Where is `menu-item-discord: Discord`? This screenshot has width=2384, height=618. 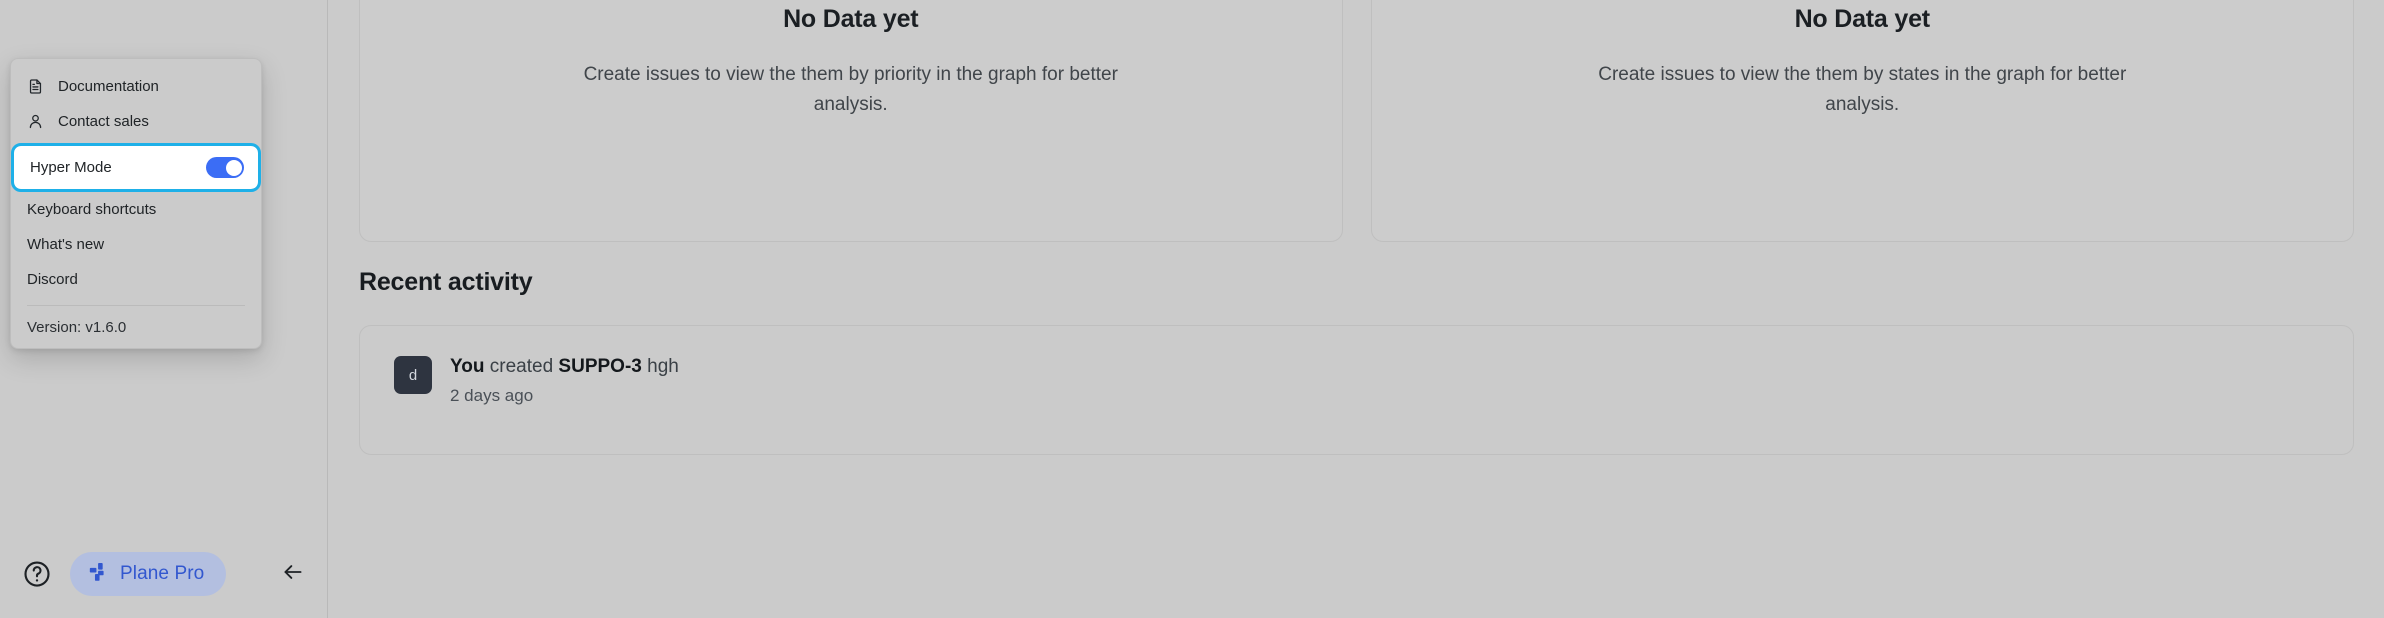
menu-item-discord: Discord is located at coordinates (136, 279).